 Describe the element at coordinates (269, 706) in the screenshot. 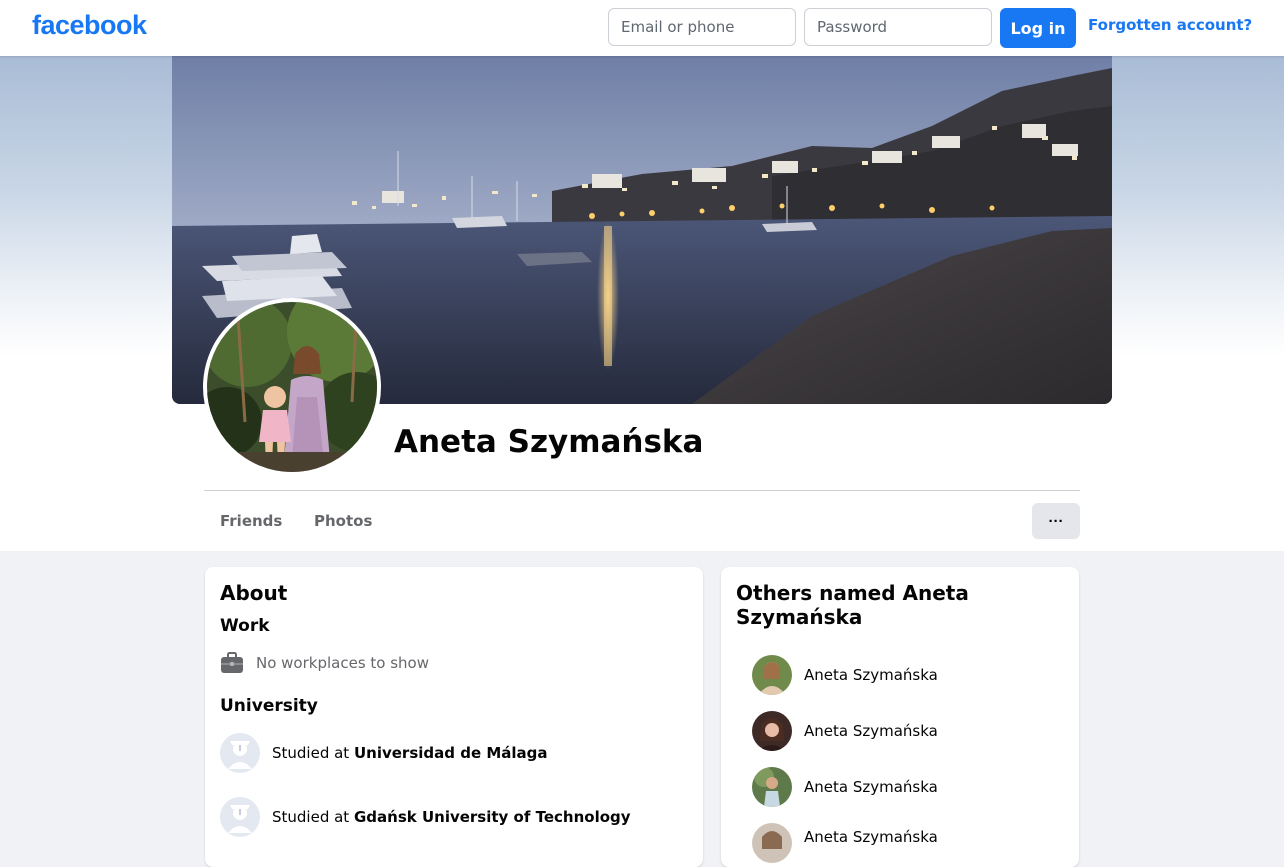

I see `university-title: University` at that location.